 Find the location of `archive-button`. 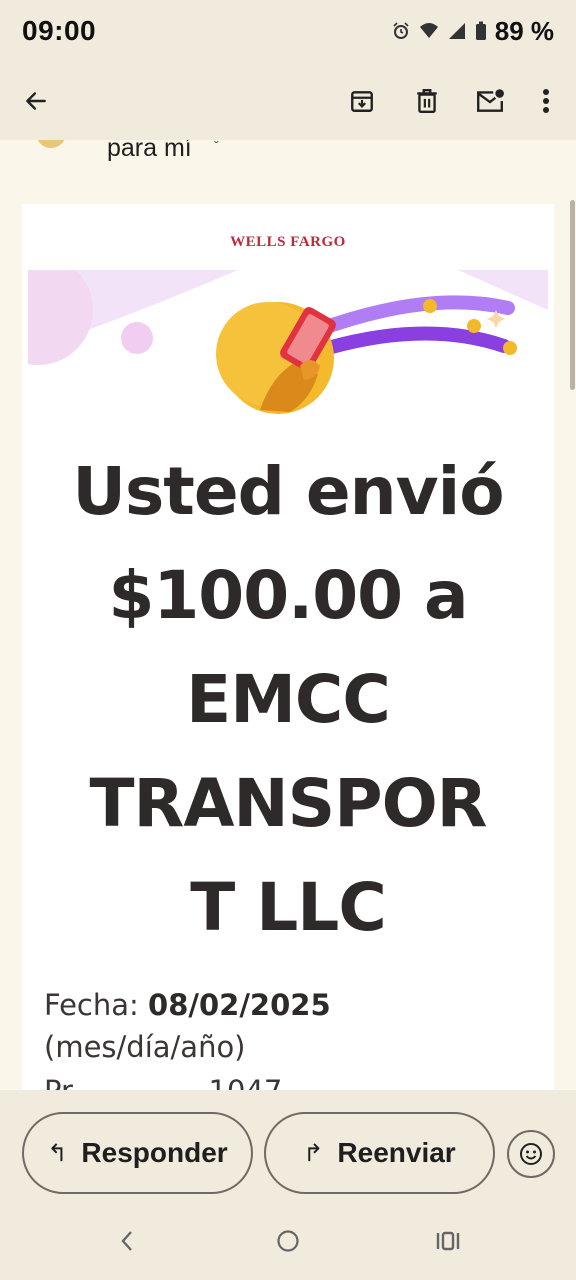

archive-button is located at coordinates (362, 101).